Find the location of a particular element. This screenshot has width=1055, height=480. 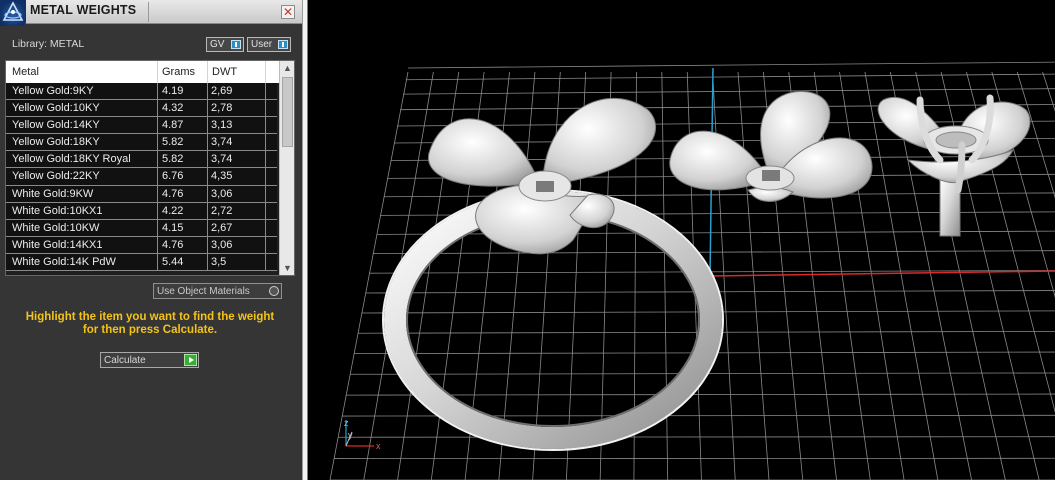

metal-cell: White Gold:9KW is located at coordinates (53, 193).